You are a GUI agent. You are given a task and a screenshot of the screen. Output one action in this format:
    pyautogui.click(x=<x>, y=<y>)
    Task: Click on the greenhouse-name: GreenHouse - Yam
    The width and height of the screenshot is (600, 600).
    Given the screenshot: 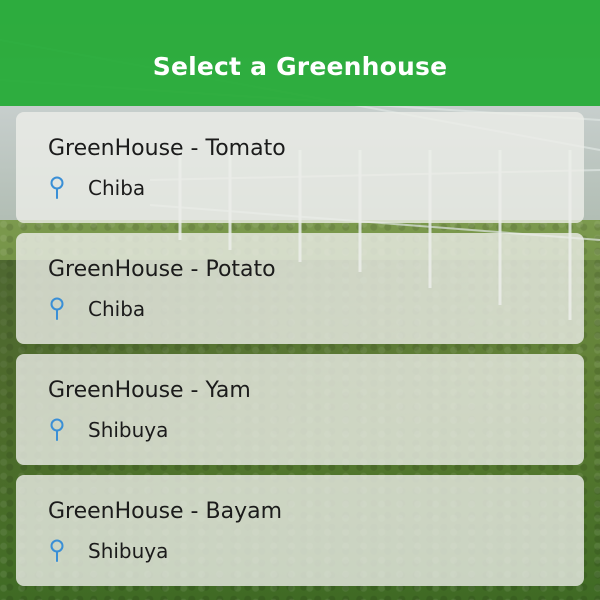 What is the action you would take?
    pyautogui.click(x=149, y=390)
    